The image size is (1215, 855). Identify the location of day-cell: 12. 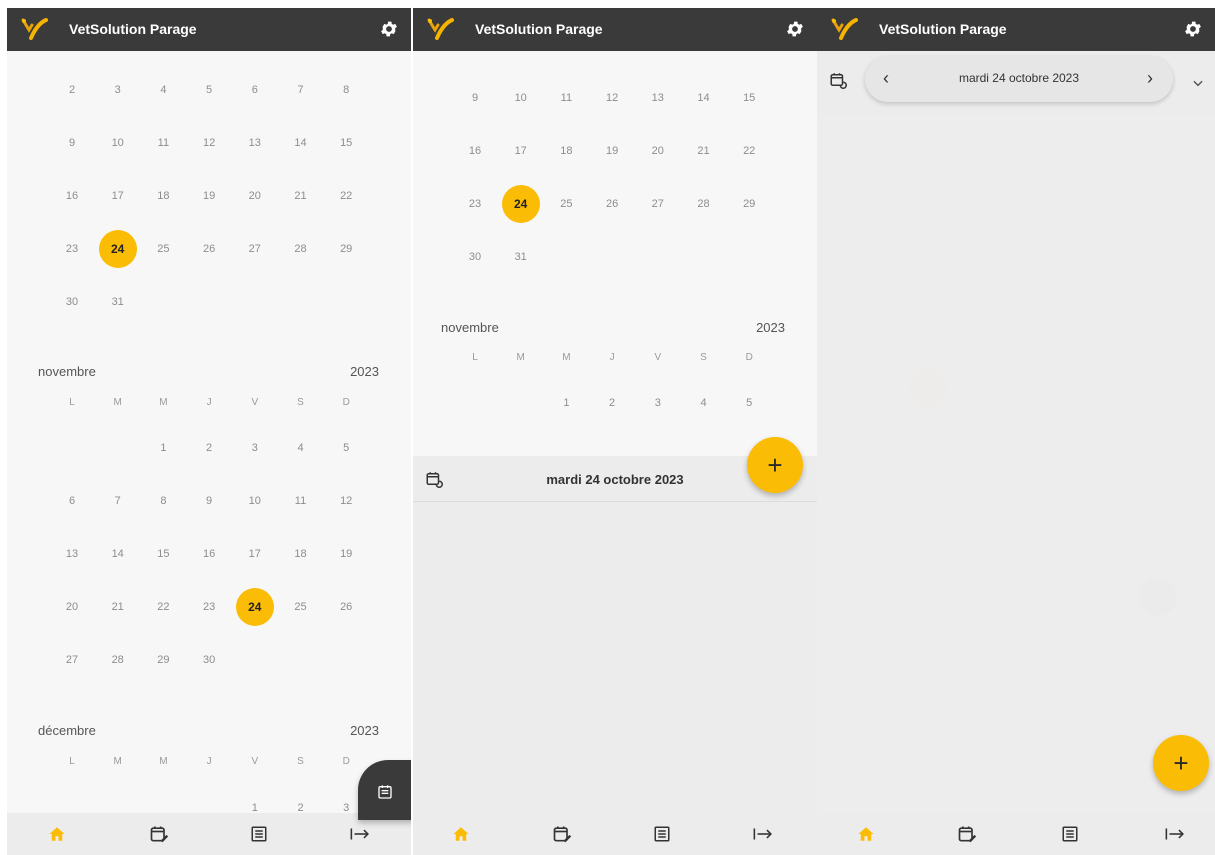
(209, 143).